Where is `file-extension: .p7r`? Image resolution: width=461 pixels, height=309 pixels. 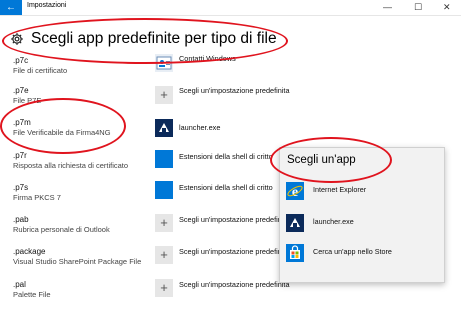 file-extension: .p7r is located at coordinates (20, 155).